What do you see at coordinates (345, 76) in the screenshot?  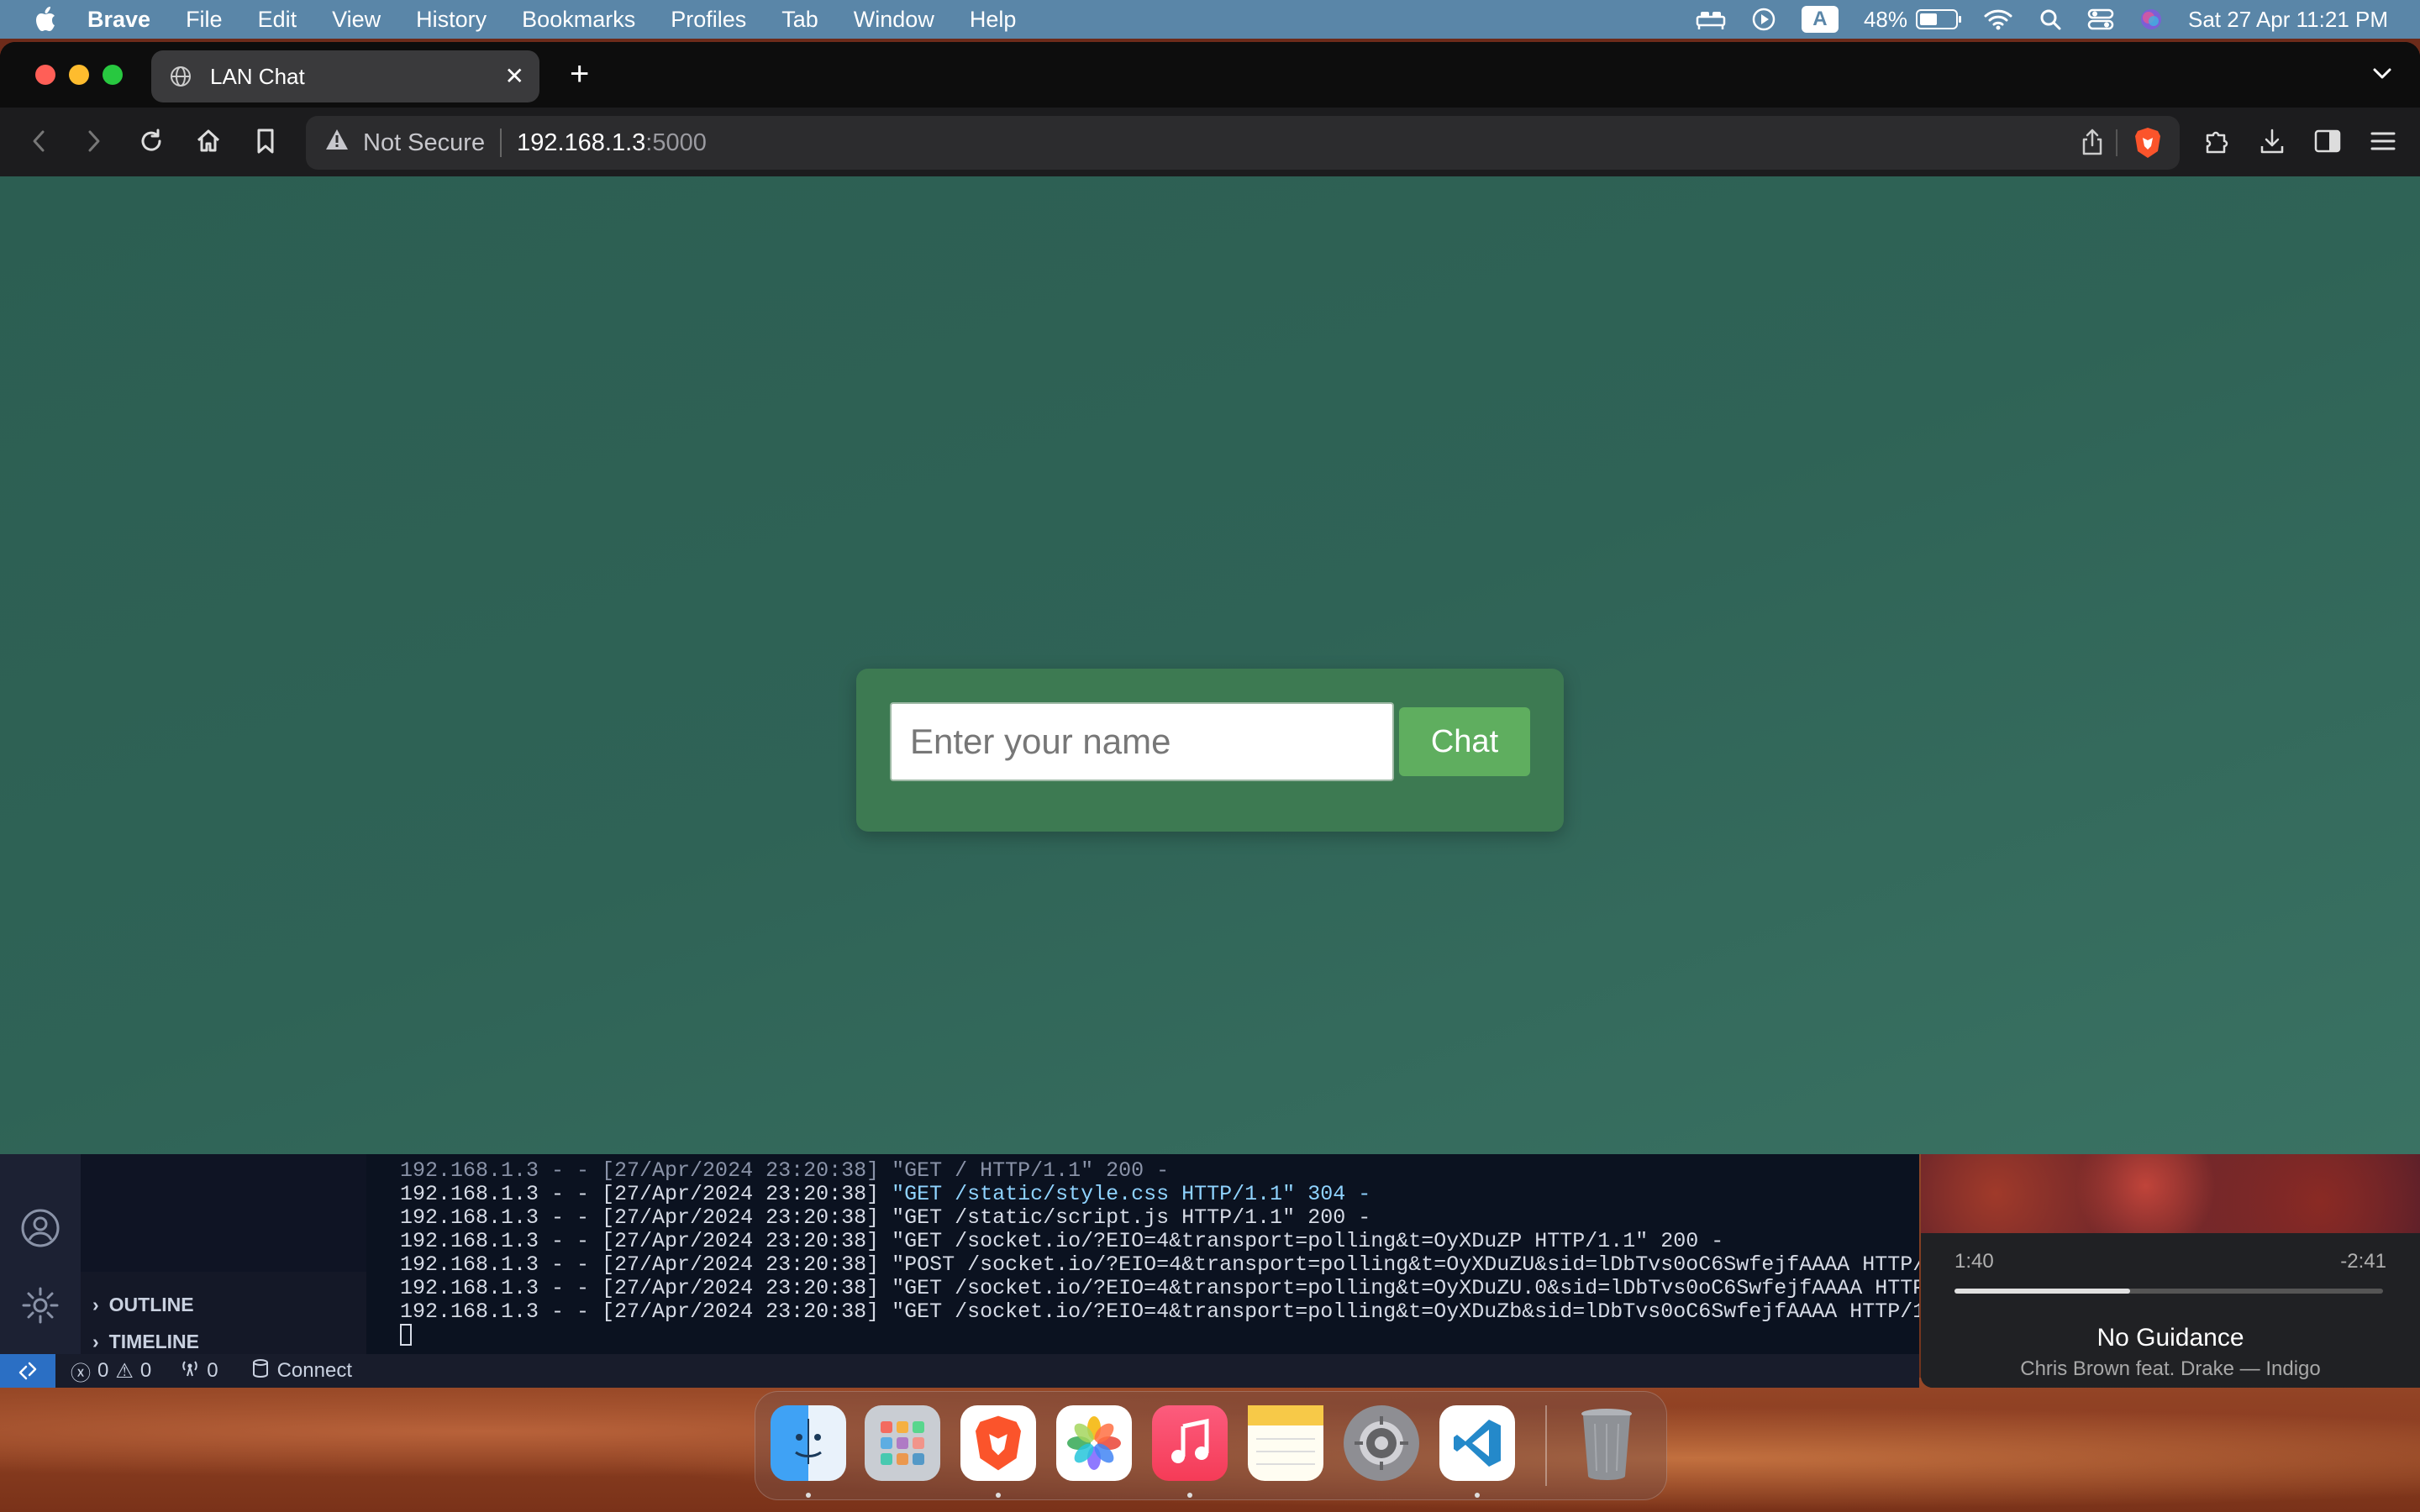 I see `tab-lan-chat: LAN Chat ✕` at bounding box center [345, 76].